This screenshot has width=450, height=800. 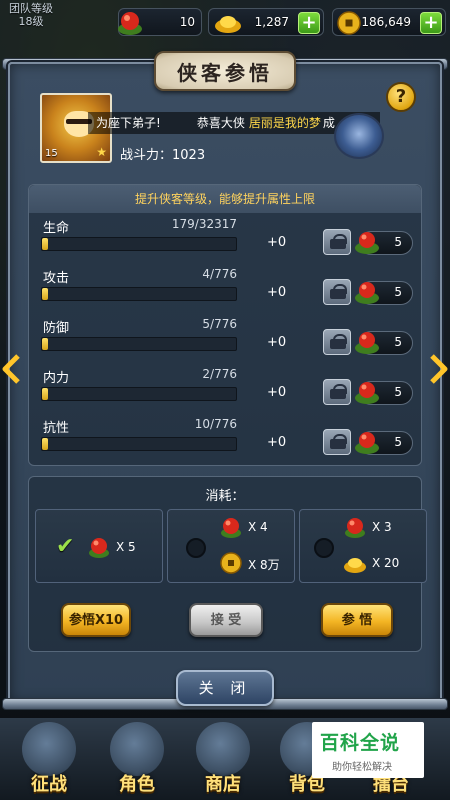 What do you see at coordinates (49, 749) in the screenshot?
I see `battle-icon` at bounding box center [49, 749].